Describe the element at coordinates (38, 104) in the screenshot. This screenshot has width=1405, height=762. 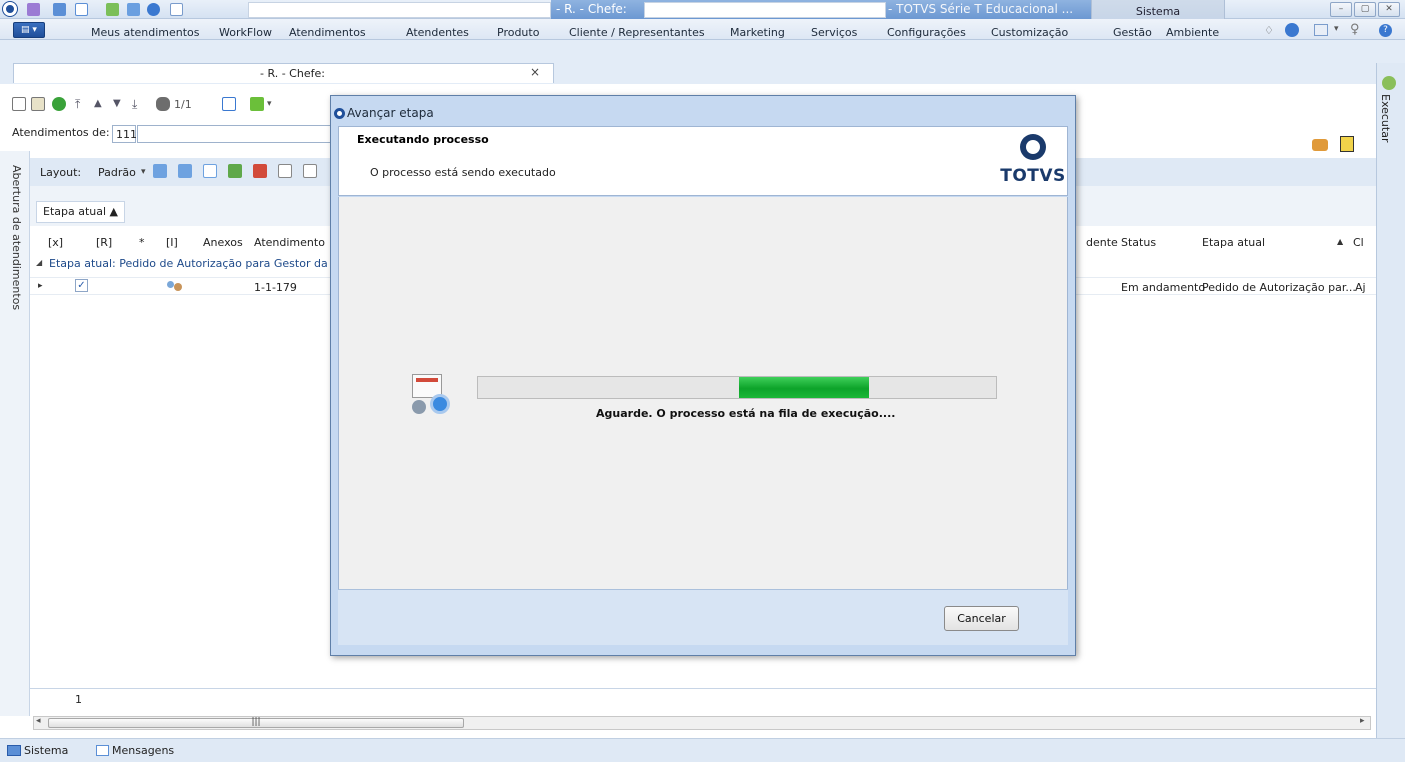
I see `edit-icon` at that location.